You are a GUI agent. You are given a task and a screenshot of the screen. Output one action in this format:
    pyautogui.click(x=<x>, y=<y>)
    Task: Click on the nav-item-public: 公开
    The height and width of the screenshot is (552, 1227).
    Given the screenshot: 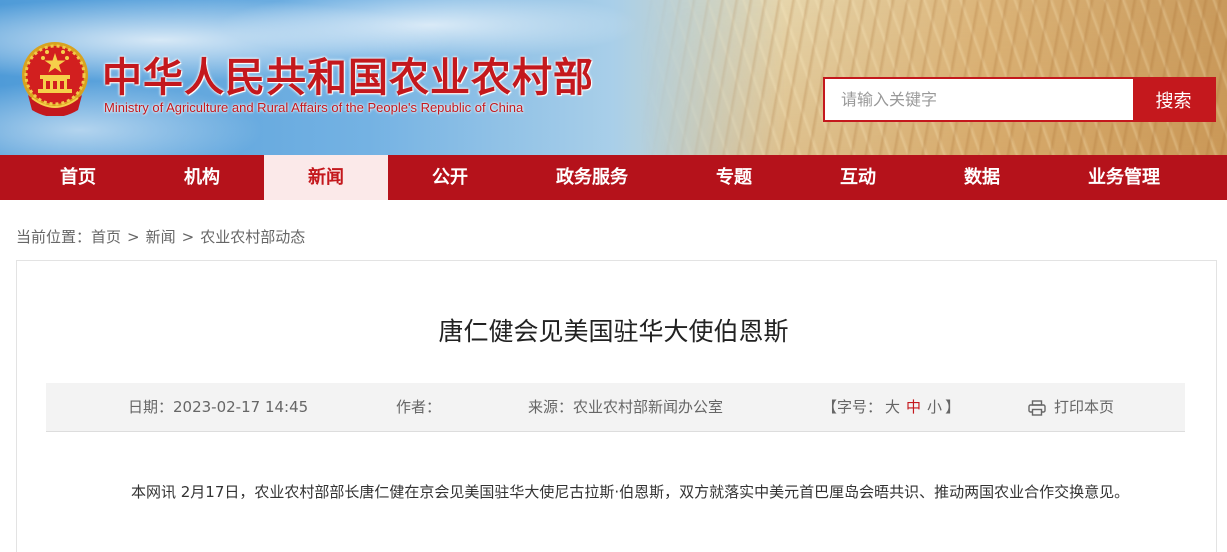 What is the action you would take?
    pyautogui.click(x=450, y=177)
    